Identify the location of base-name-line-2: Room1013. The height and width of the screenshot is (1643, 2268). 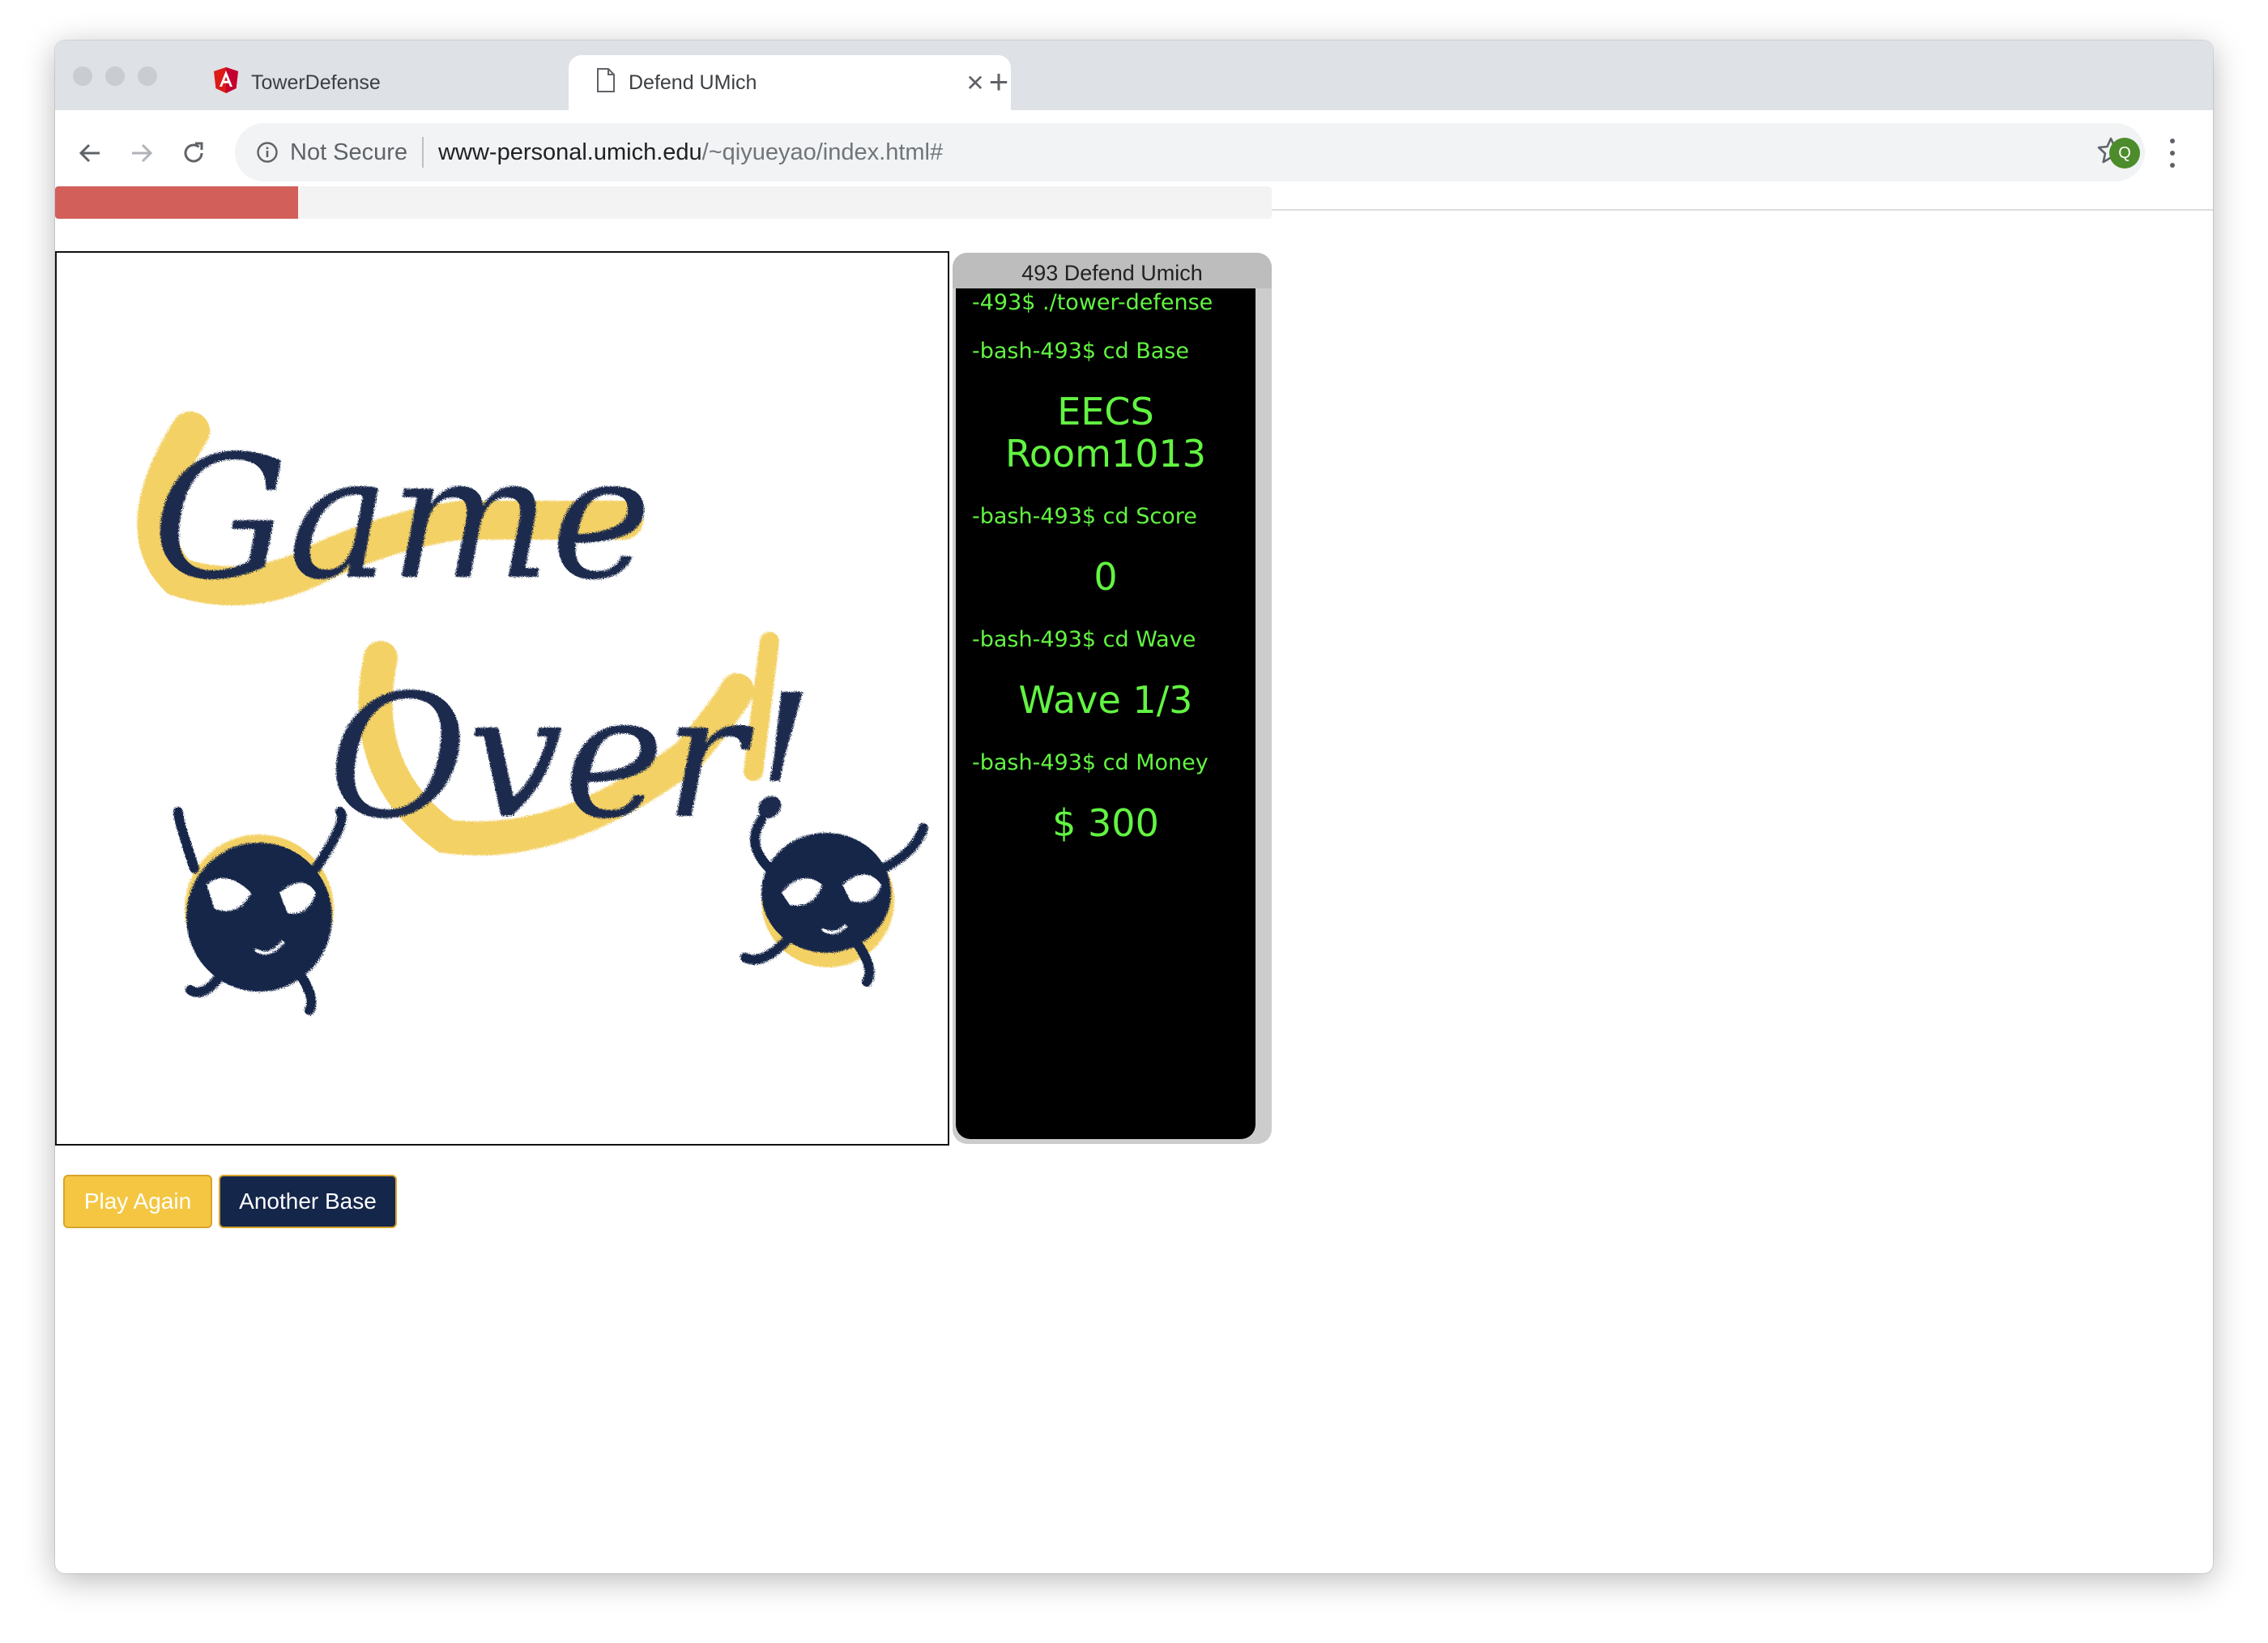
(1105, 454).